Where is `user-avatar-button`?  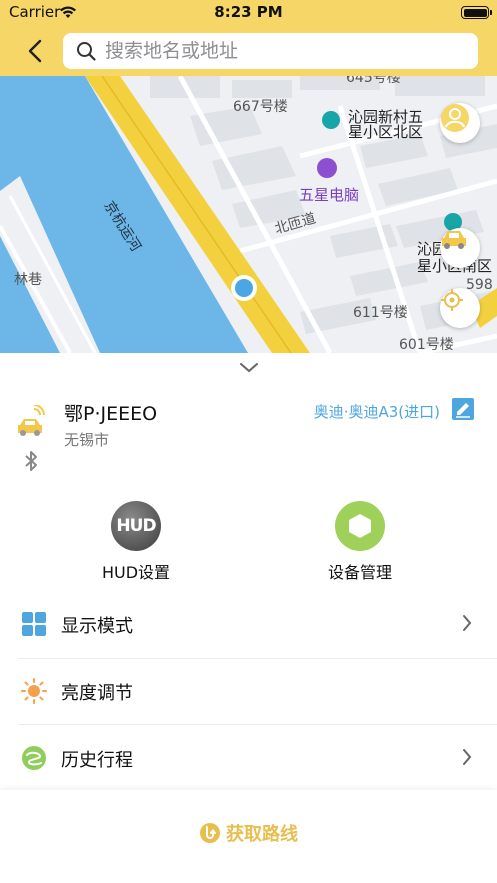 user-avatar-button is located at coordinates (460, 123).